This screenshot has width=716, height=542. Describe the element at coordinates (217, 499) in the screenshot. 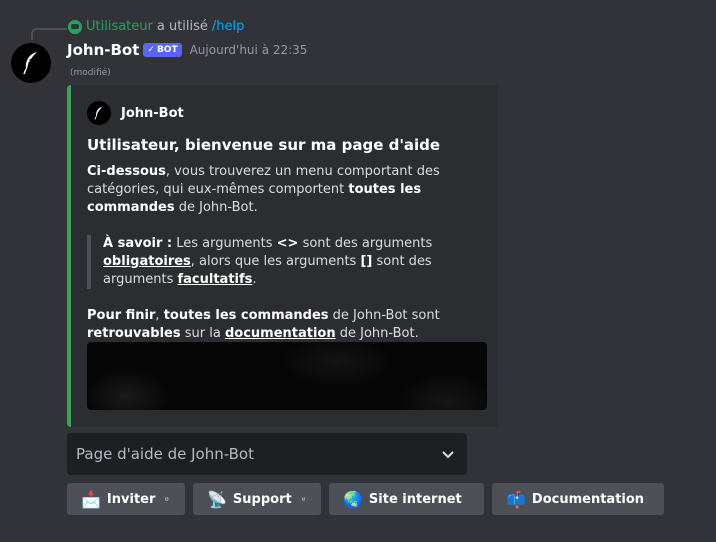

I see `satellite-antenna-icon: 📡` at that location.